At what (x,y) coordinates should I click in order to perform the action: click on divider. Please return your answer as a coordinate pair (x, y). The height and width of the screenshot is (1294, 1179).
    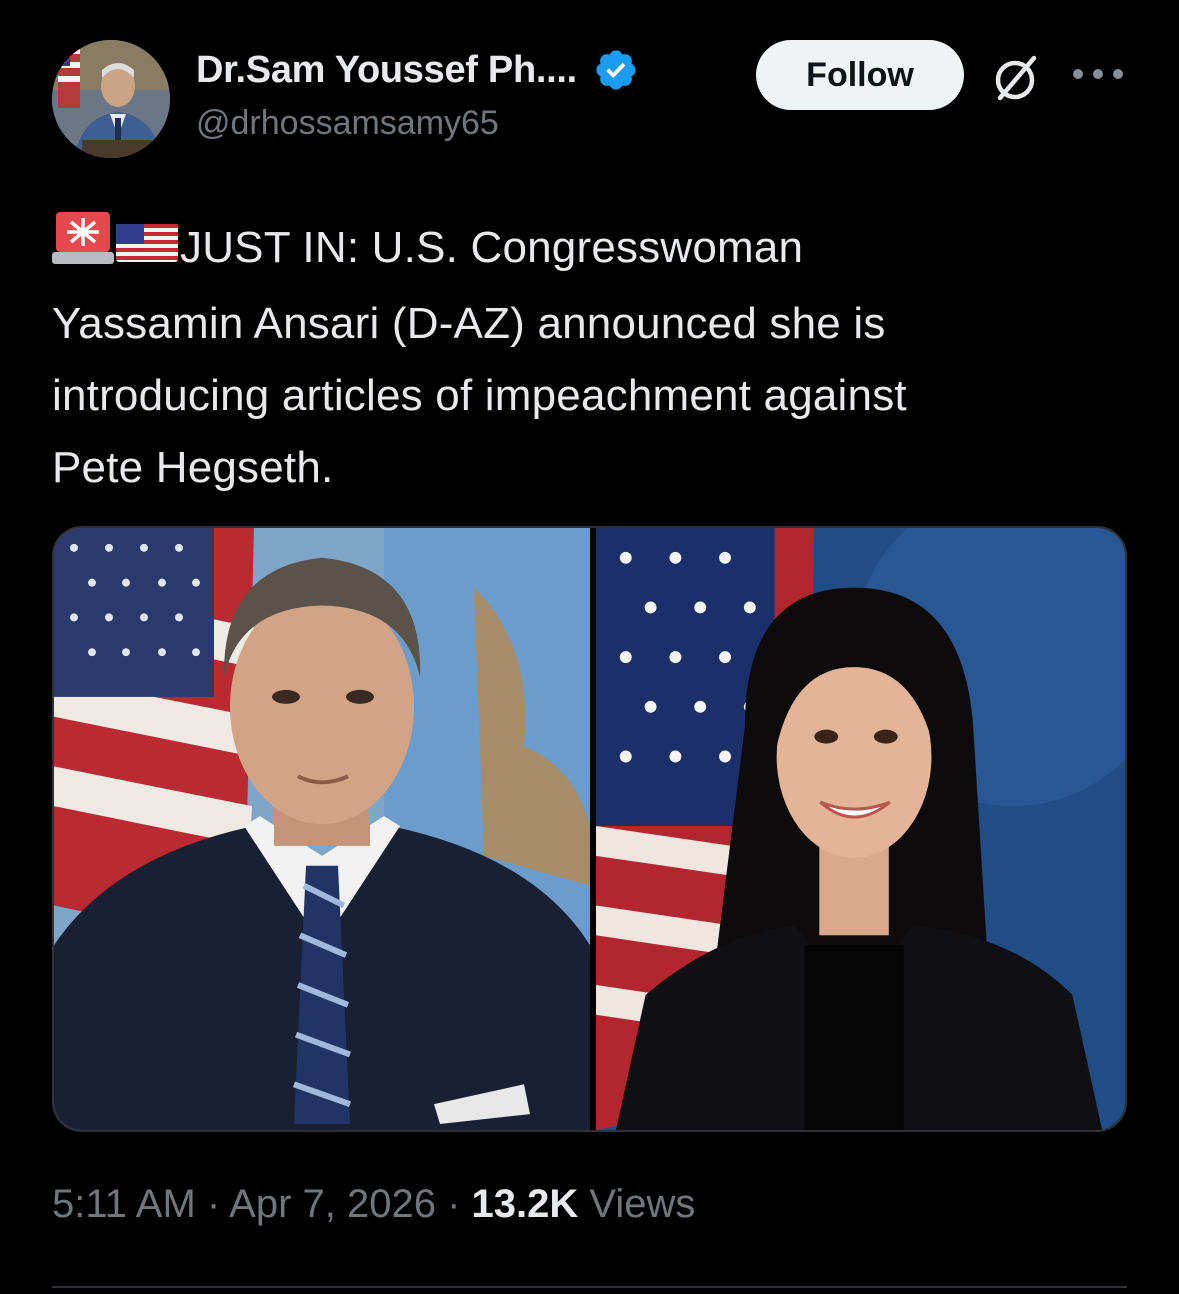
    Looking at the image, I should click on (589, 1287).